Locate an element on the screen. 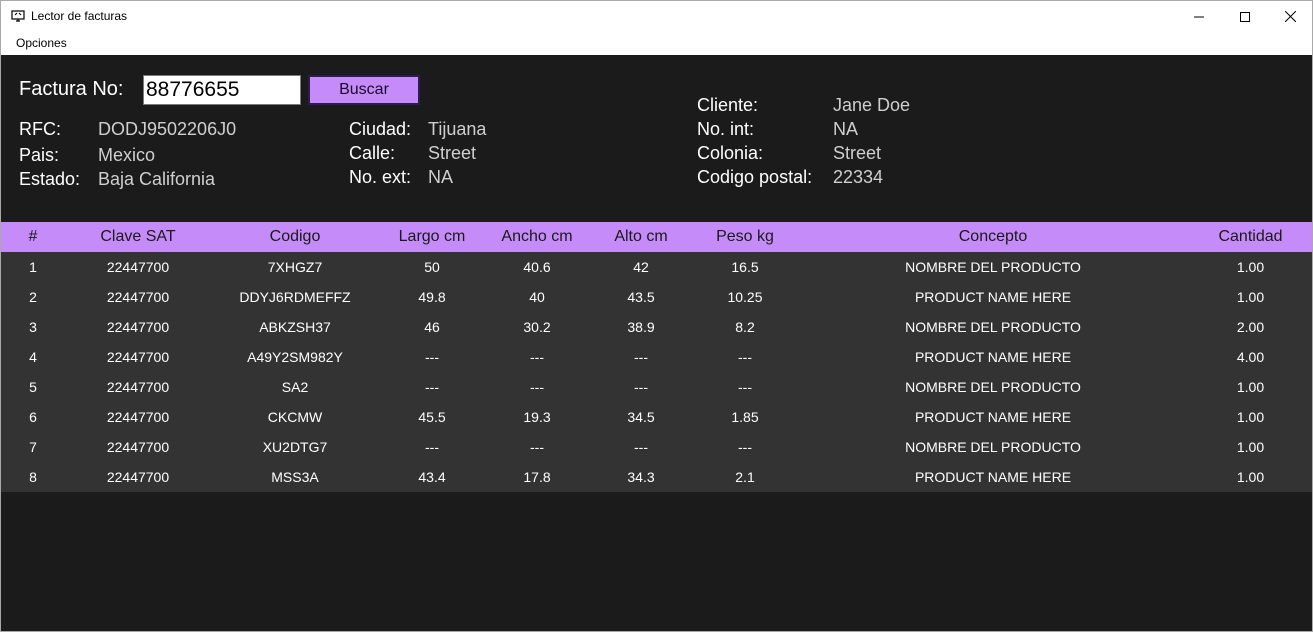  no-ext-label: No. ext: is located at coordinates (380, 177).